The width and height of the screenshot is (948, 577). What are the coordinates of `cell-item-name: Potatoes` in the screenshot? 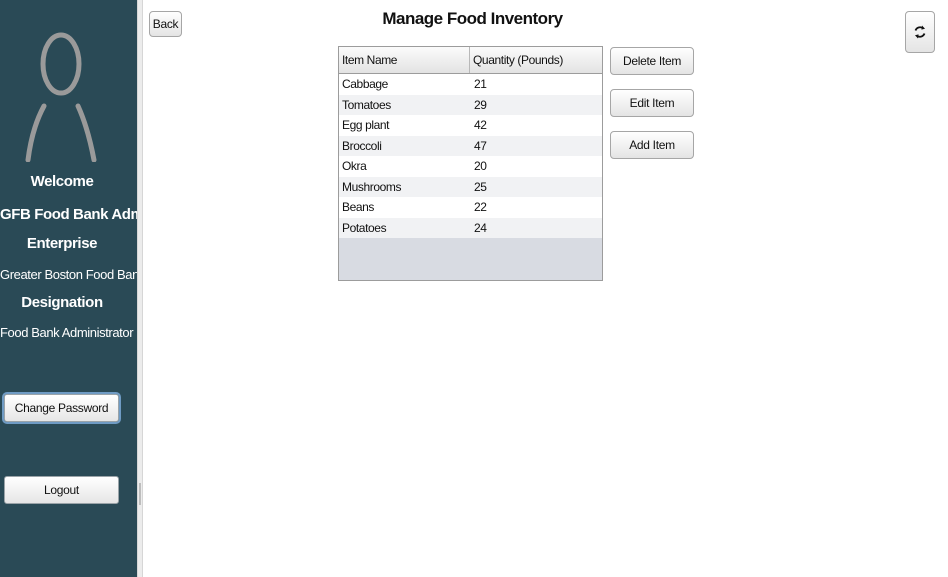 It's located at (364, 227).